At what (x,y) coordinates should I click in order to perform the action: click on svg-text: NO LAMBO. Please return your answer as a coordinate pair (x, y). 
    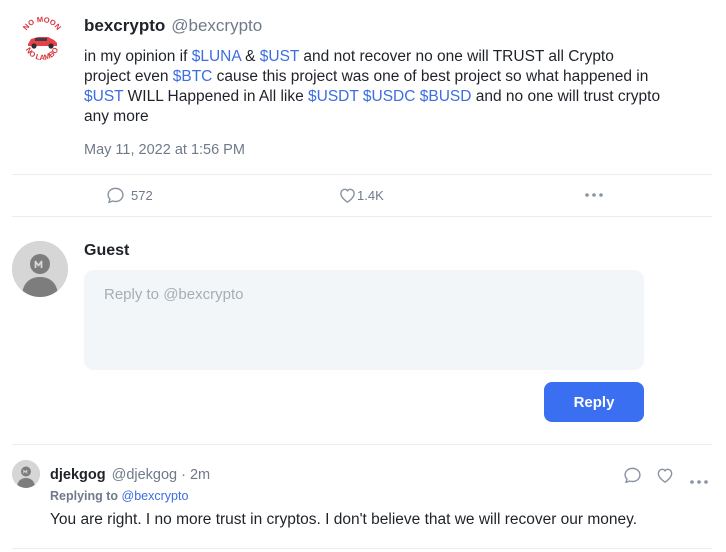
    Looking at the image, I should click on (42, 54).